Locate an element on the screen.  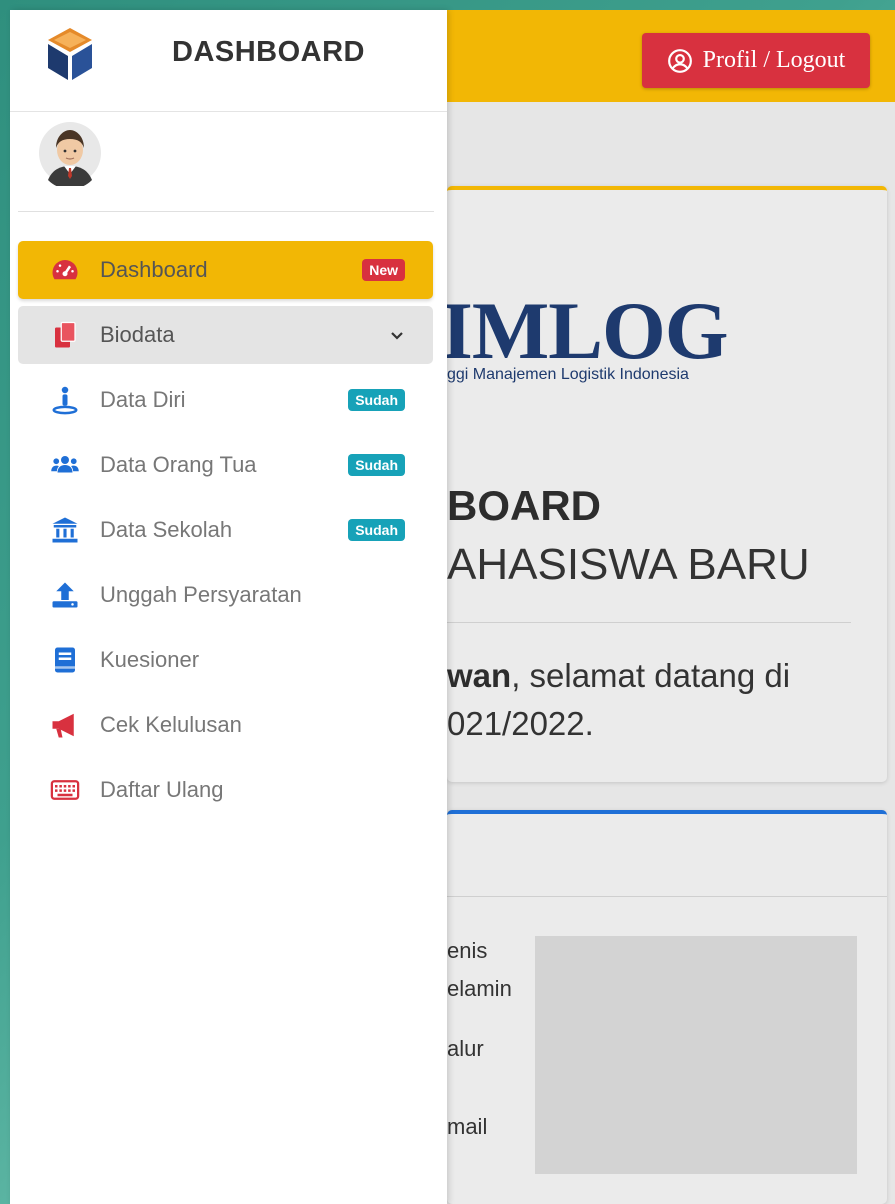
brand-tagline: ggi Manajemen Logistik Indonesia is located at coordinates (568, 374).